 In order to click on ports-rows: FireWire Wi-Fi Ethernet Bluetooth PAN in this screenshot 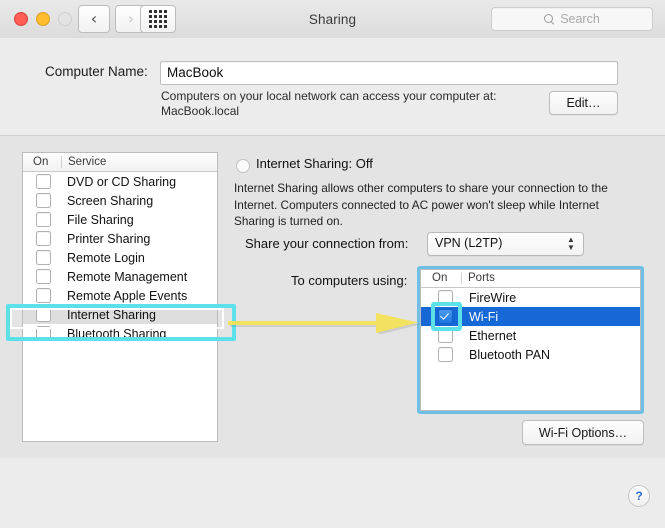, I will do `click(530, 326)`.